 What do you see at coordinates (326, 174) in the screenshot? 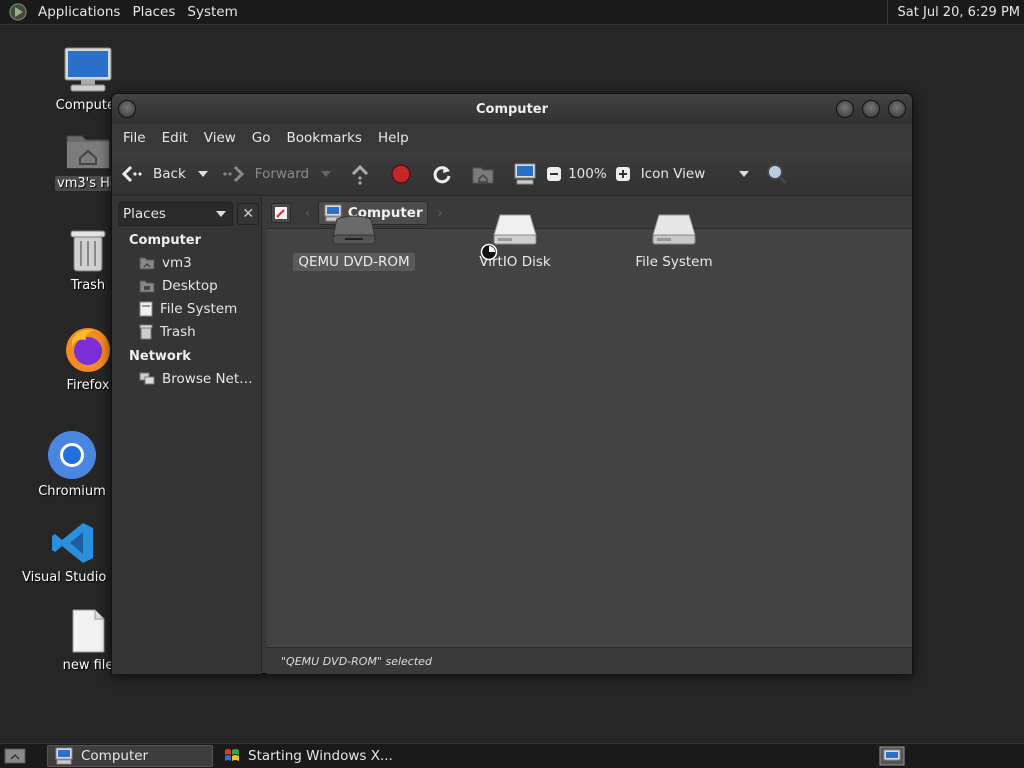
I see `forward-history-dropdown` at bounding box center [326, 174].